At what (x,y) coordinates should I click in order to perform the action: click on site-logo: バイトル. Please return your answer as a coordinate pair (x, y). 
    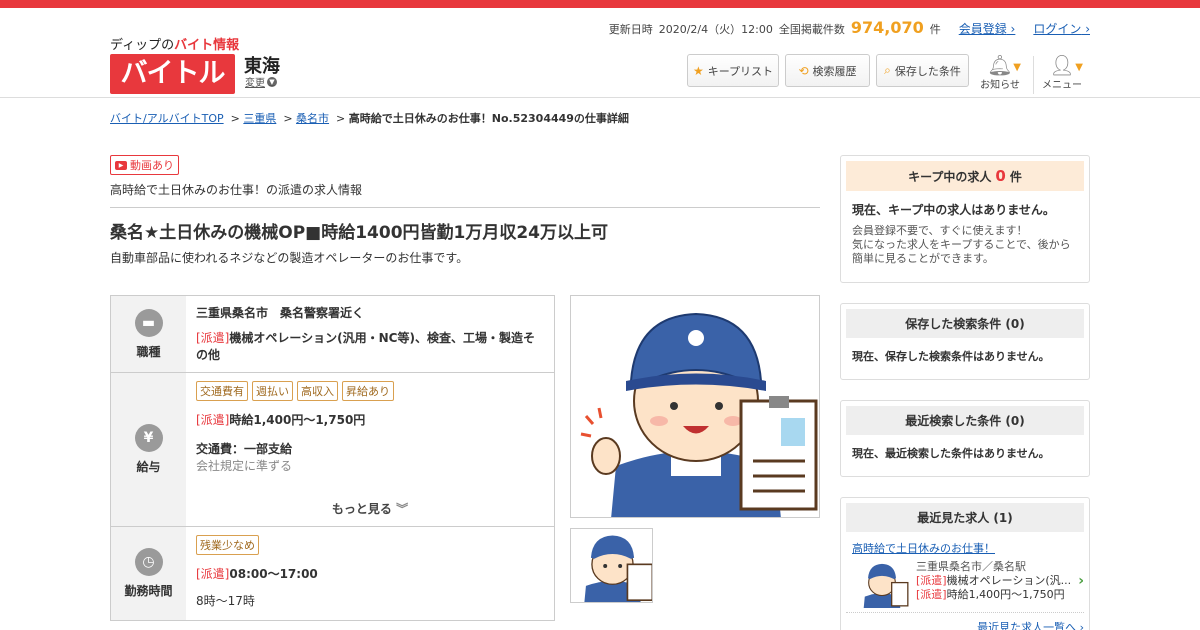
    Looking at the image, I should click on (172, 74).